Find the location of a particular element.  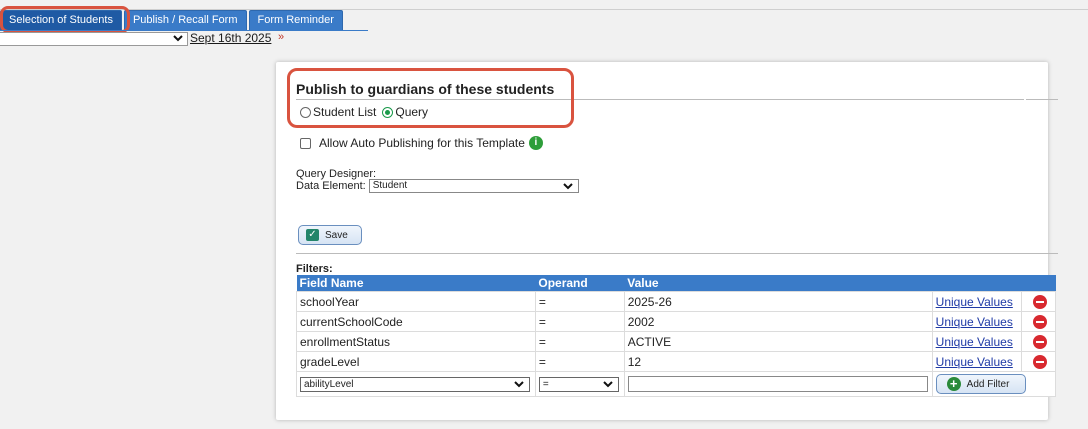

save-button: ✓ Save is located at coordinates (330, 235).